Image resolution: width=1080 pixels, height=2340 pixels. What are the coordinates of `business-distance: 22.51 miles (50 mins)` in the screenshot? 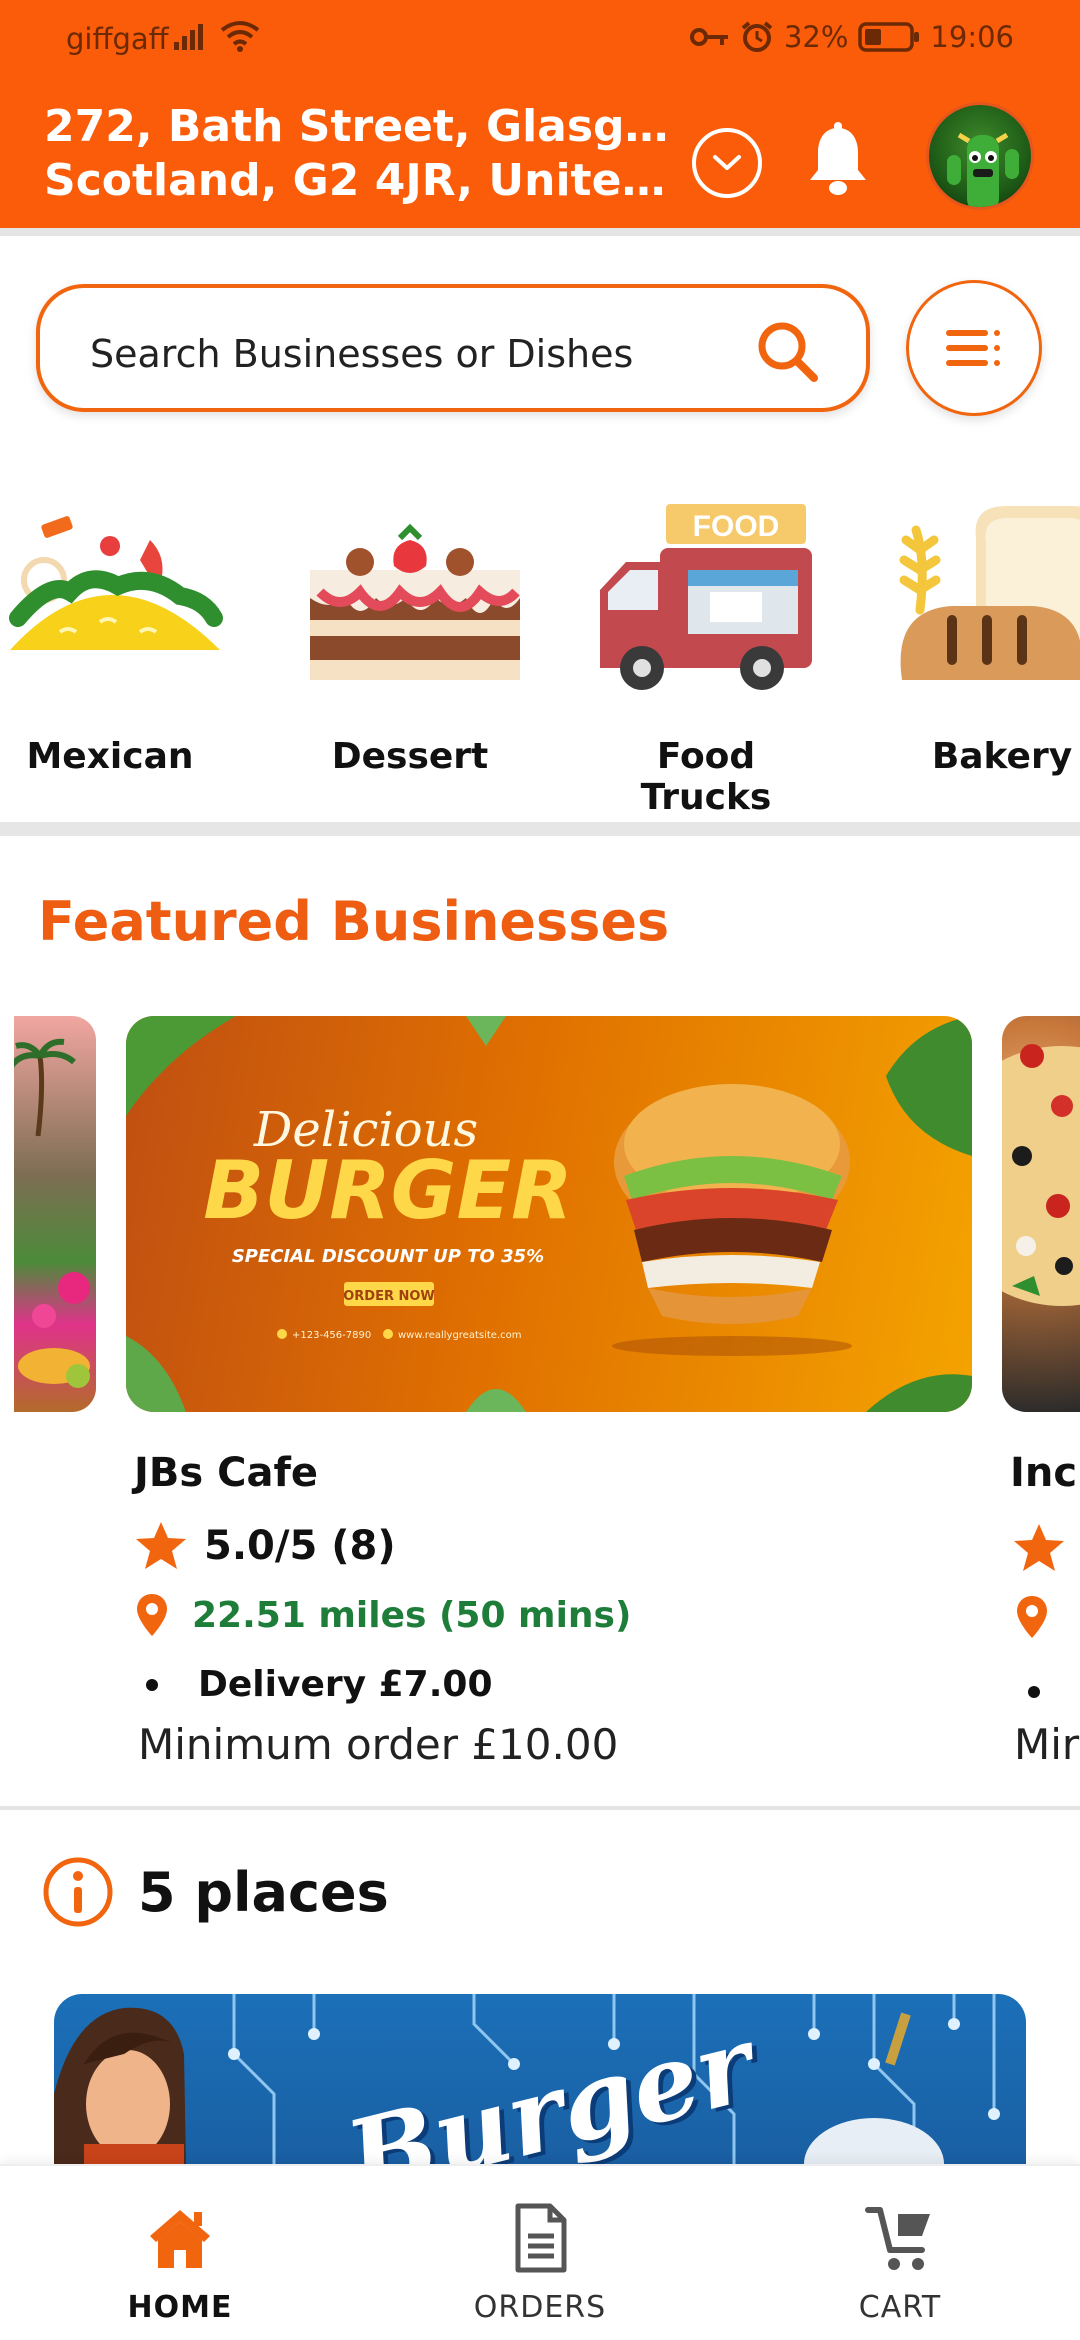 It's located at (382, 1615).